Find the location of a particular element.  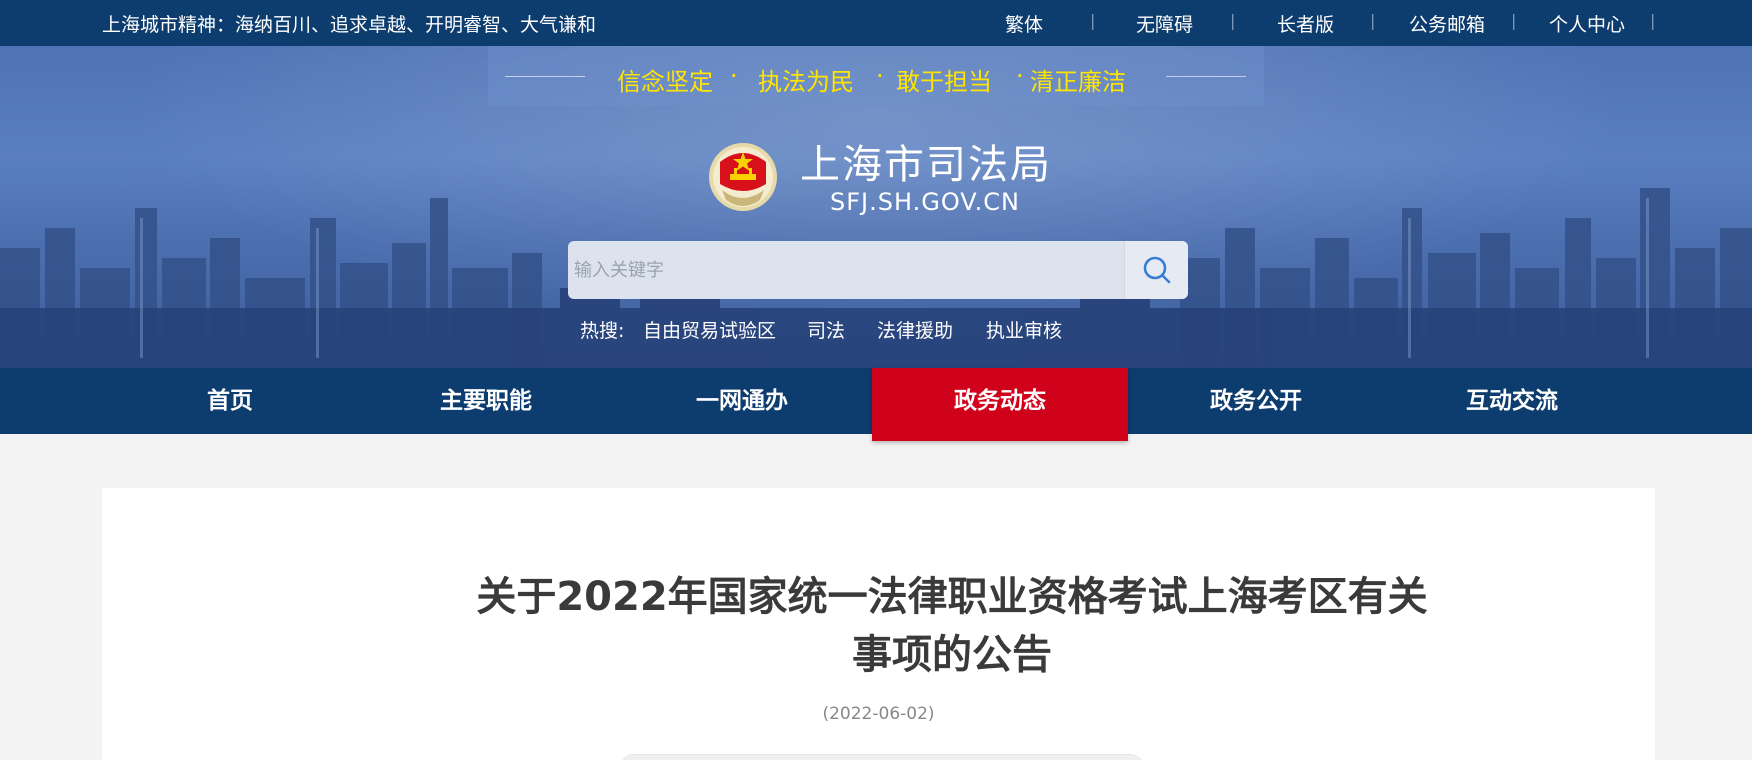

main-navigation: 首页 主要职能 一网通办 政务动态 政务公开 互动交流 is located at coordinates (876, 404).